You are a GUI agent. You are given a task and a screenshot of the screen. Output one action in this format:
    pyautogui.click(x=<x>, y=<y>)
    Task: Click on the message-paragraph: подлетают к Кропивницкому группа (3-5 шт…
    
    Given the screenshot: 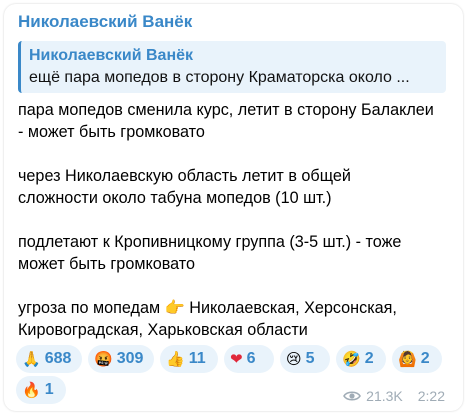 What is the action you would take?
    pyautogui.click(x=233, y=253)
    